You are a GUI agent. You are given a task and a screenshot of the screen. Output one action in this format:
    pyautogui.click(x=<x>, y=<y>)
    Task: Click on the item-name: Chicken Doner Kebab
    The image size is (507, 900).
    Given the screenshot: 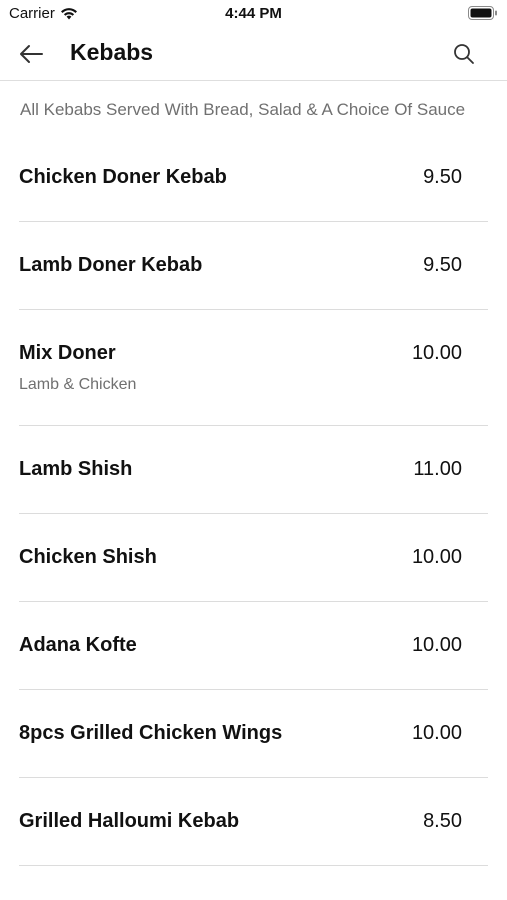 What is the action you would take?
    pyautogui.click(x=123, y=177)
    